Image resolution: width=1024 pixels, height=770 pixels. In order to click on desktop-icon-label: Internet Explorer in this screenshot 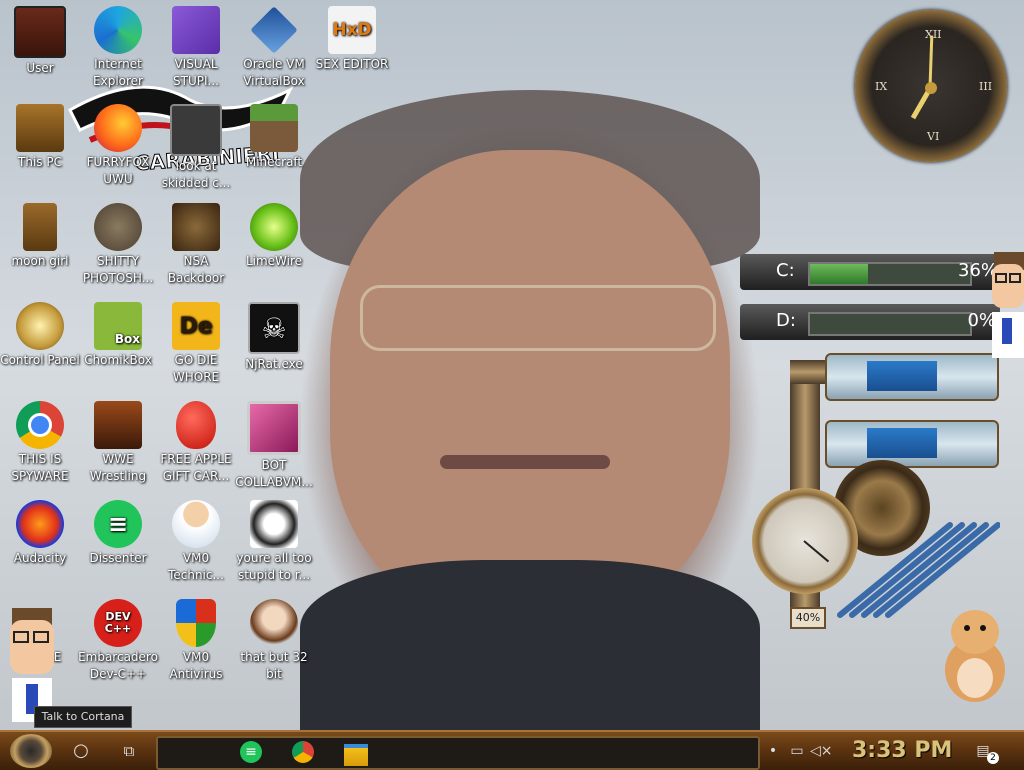, I will do `click(118, 72)`.